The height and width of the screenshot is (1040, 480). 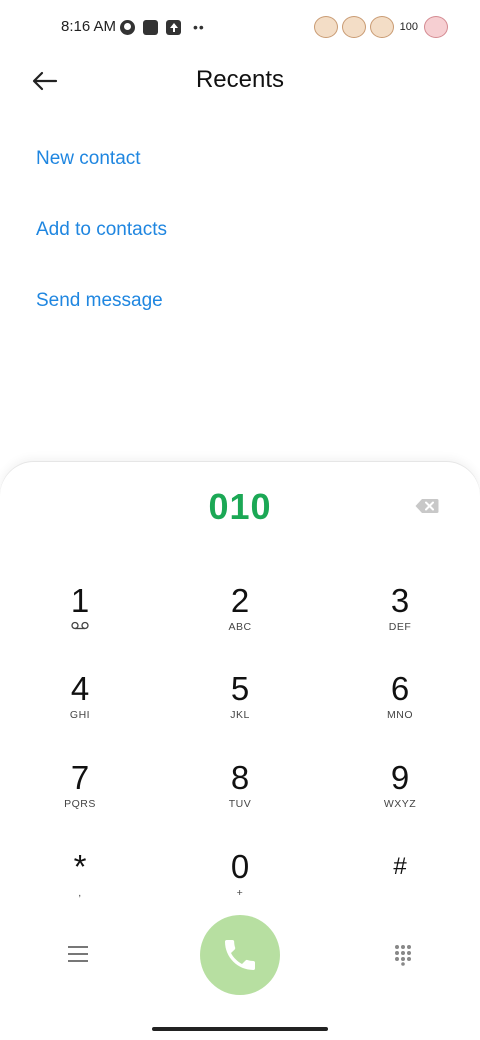 I want to click on phone-icon, so click(x=240, y=955).